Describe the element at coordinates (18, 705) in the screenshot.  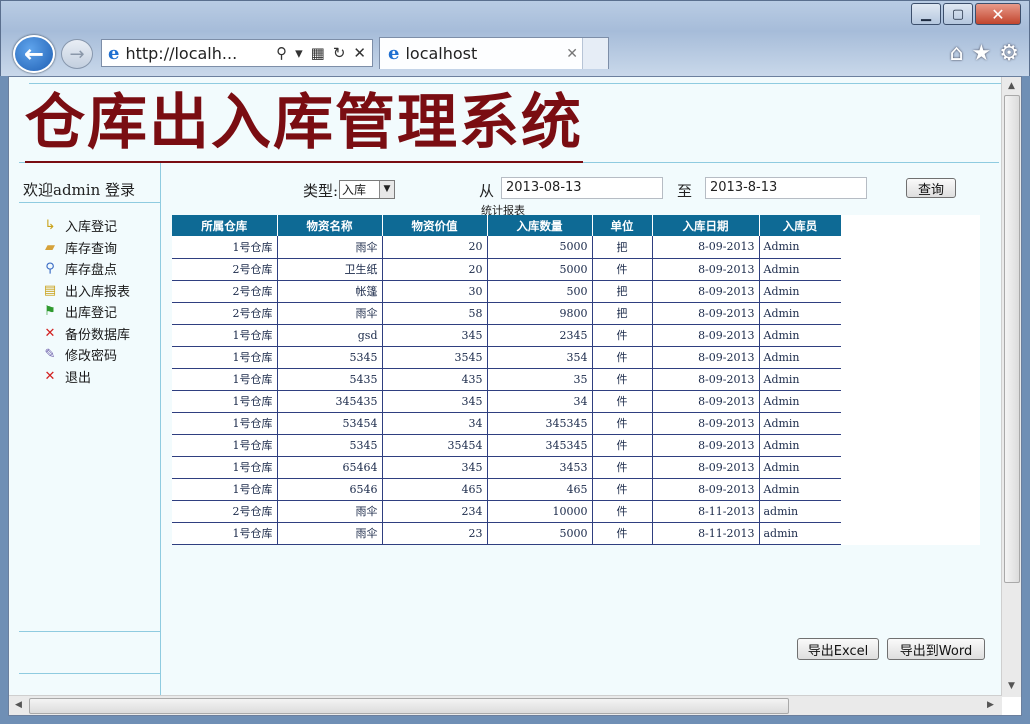
I see `scroll-left-icon: ◀` at that location.